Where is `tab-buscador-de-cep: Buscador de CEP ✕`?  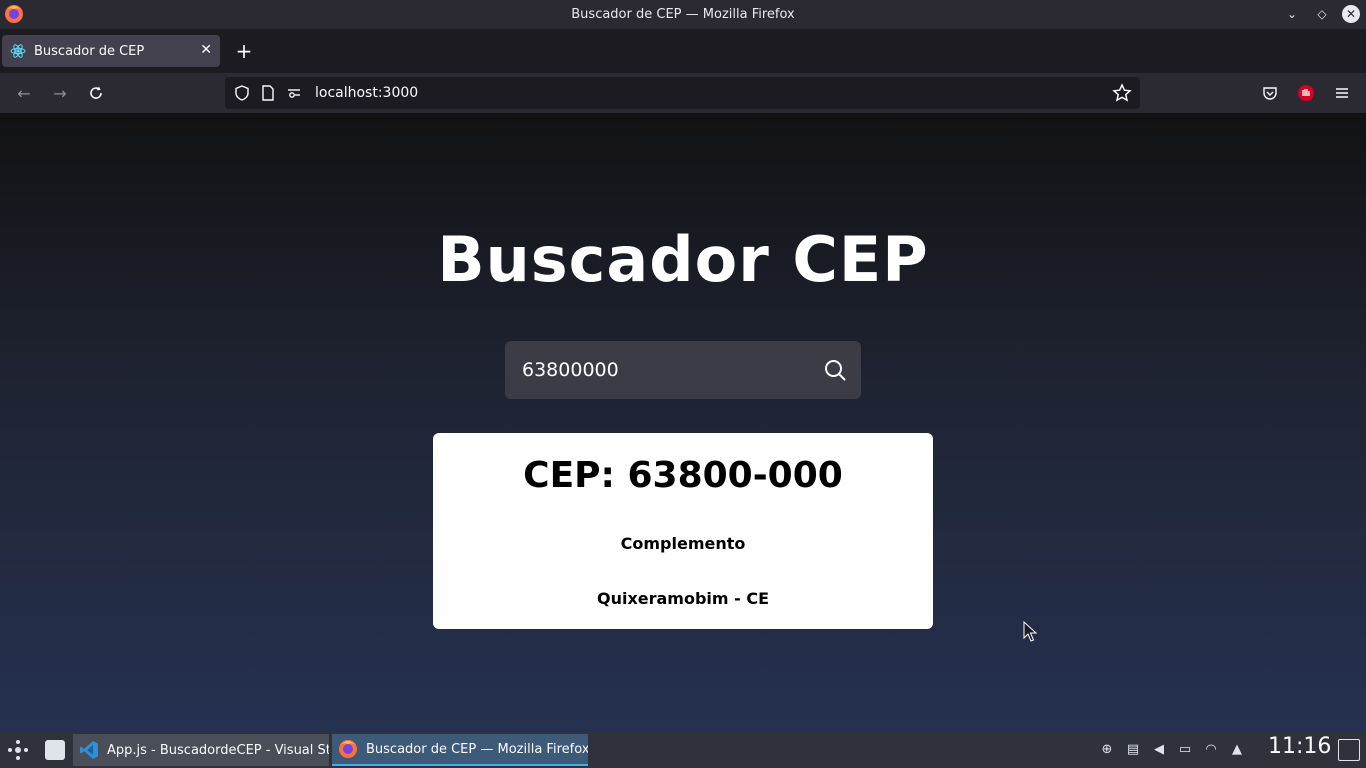
tab-buscador-de-cep: Buscador de CEP ✕ is located at coordinates (111, 51).